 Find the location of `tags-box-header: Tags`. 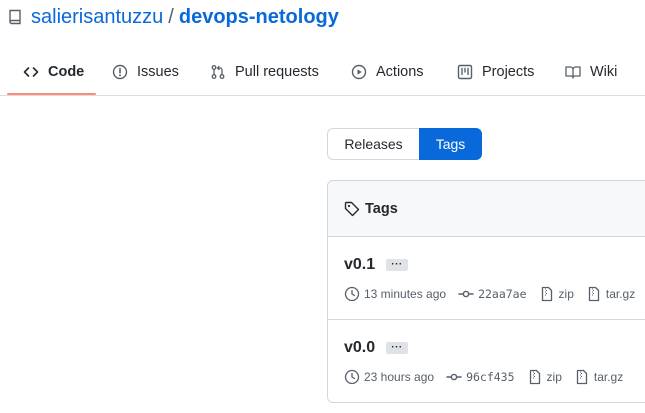

tags-box-header: Tags is located at coordinates (486, 209).